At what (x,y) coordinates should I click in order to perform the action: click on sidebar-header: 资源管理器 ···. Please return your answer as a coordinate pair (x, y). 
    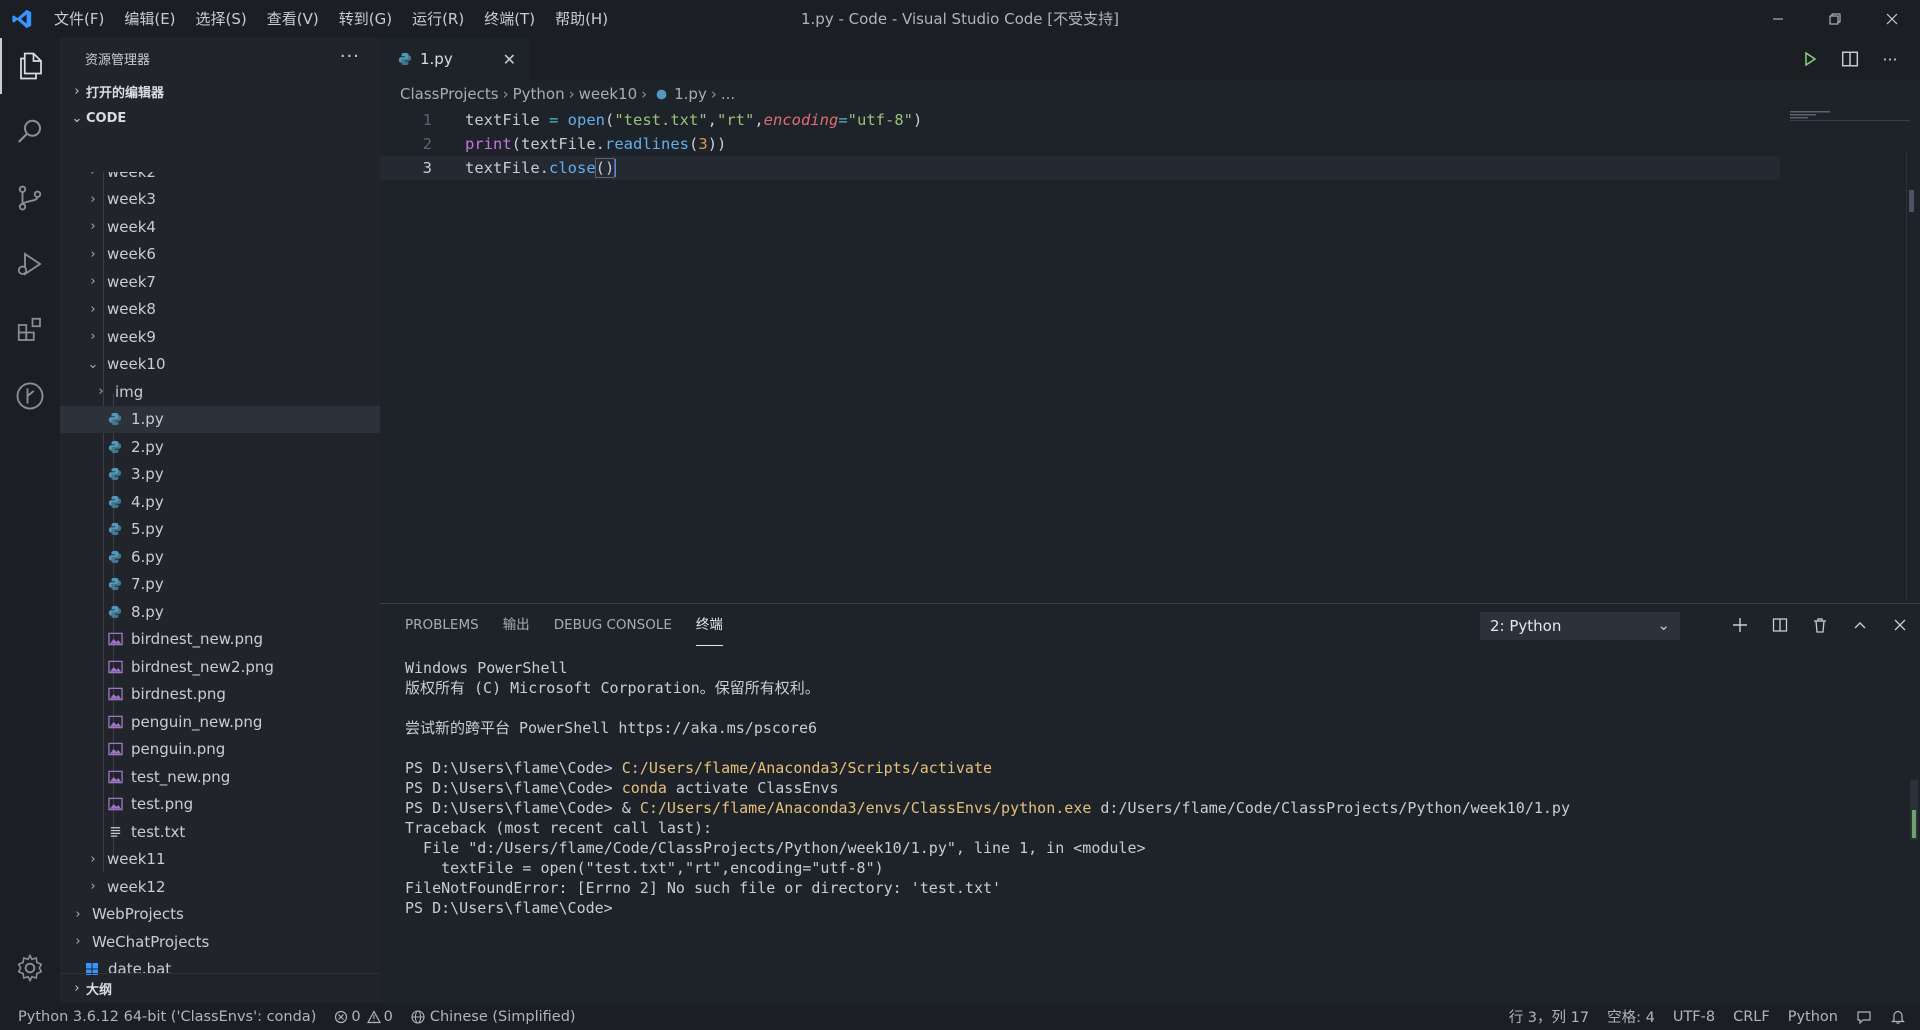
    Looking at the image, I should click on (220, 58).